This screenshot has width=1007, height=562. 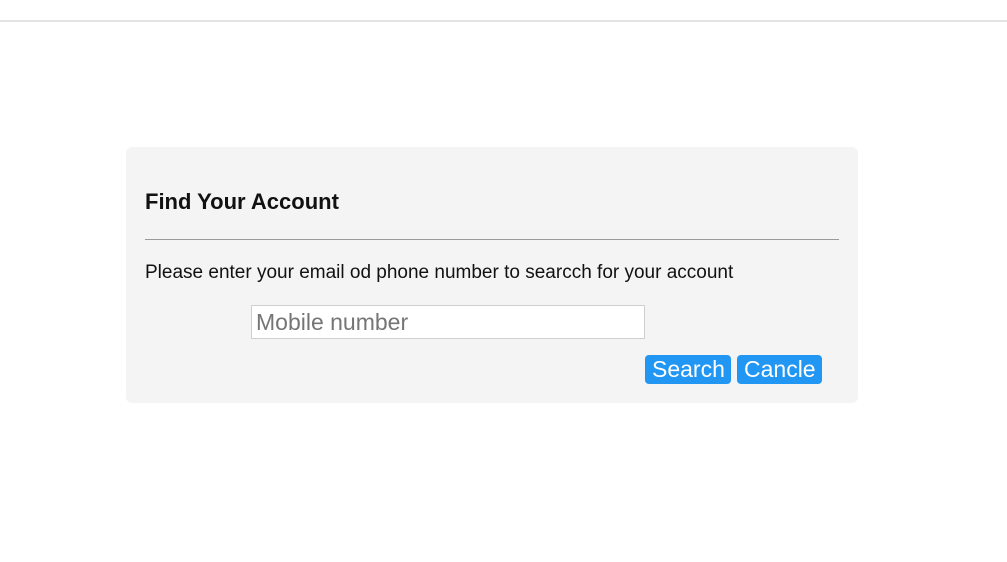 I want to click on cancel-button: Cancle, so click(x=779, y=369).